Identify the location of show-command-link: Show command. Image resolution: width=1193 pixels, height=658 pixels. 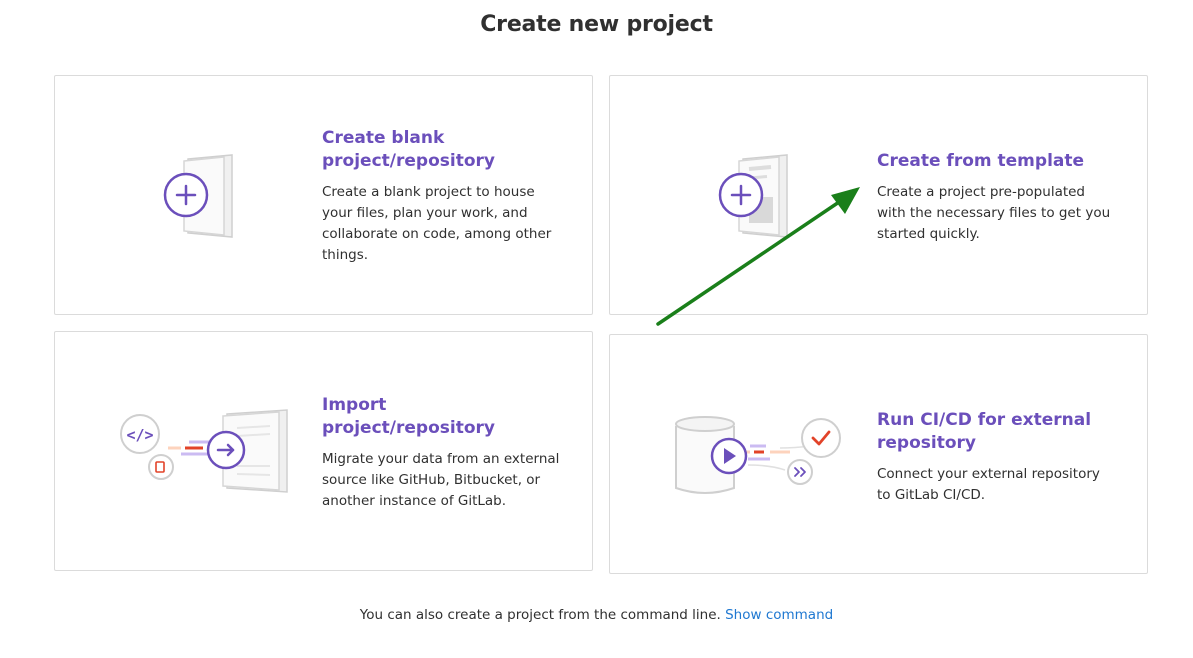
(779, 615).